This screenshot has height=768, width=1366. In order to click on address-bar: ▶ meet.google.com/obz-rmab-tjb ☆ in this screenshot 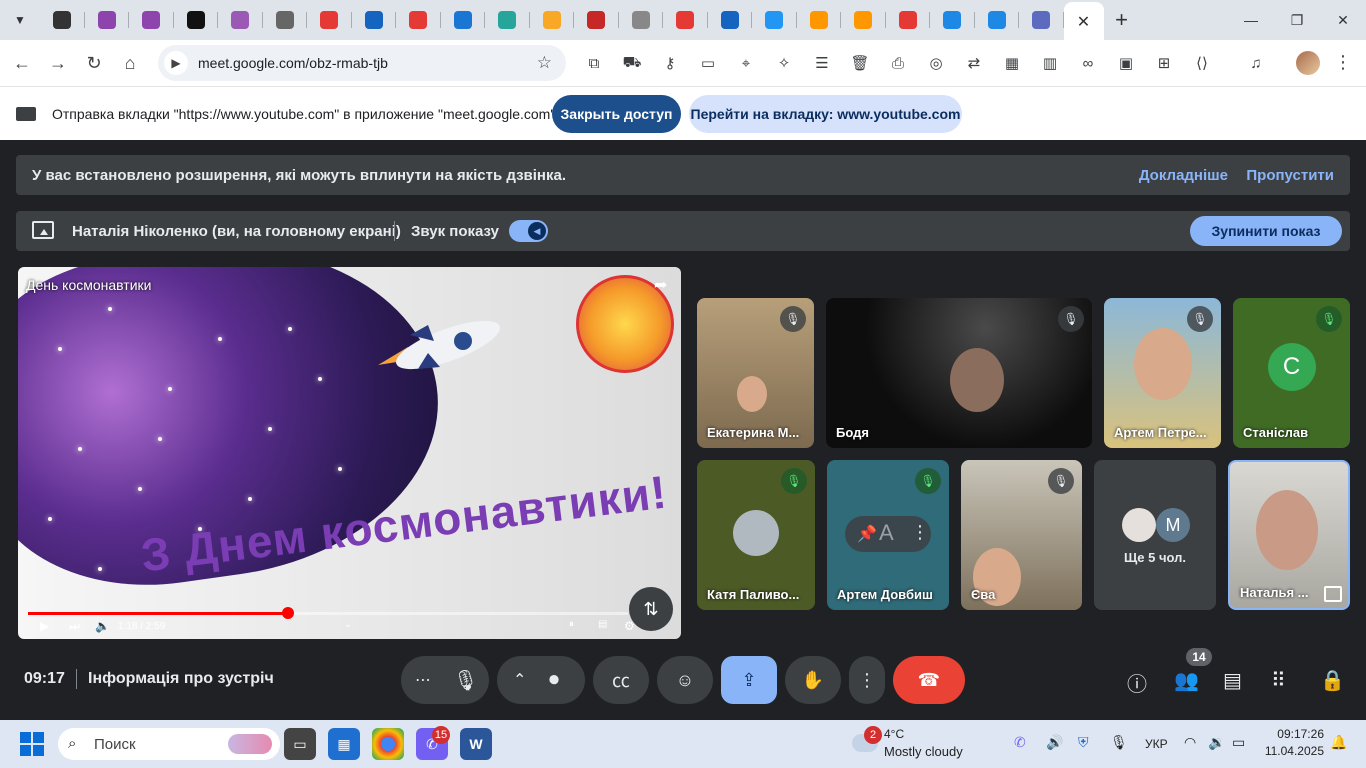, I will do `click(362, 63)`.